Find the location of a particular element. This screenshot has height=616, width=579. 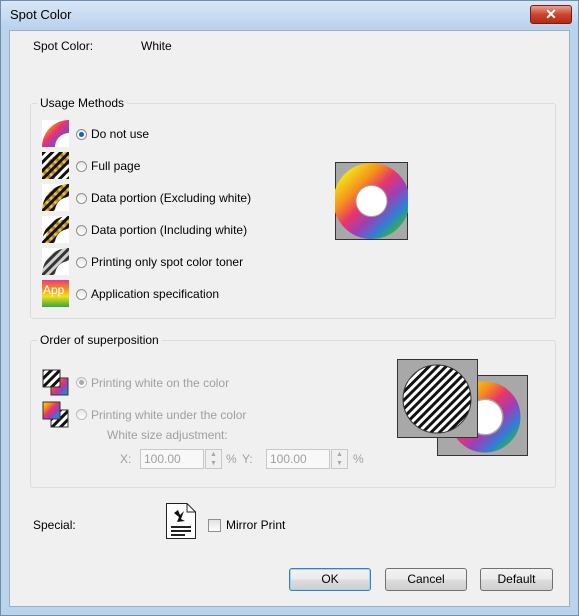

spot-color-toner-thumbnail-icon is located at coordinates (55, 261).